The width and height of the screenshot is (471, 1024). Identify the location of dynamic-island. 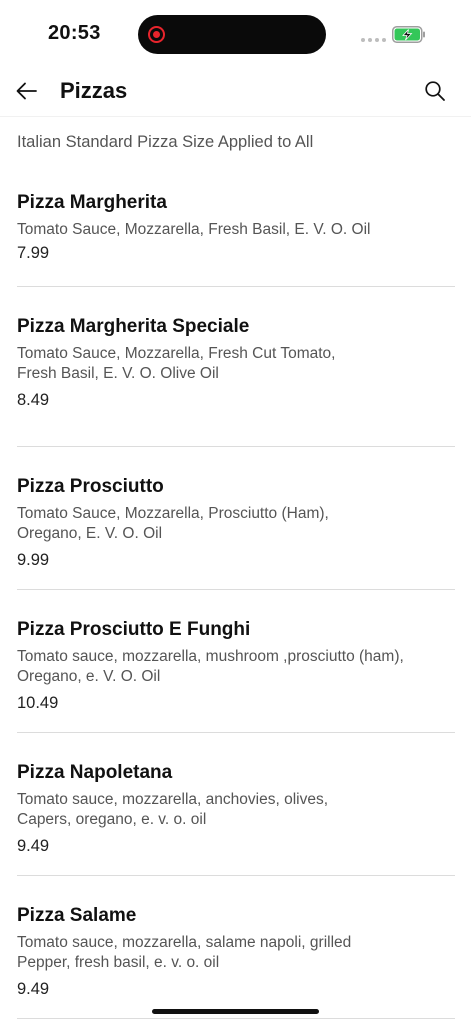
(232, 34).